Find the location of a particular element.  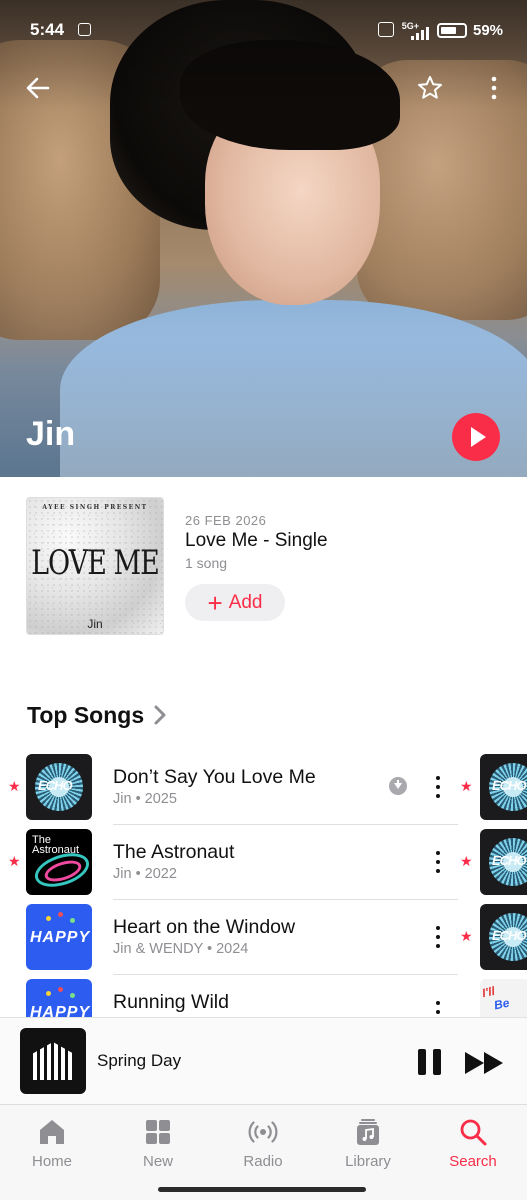

status-time: 5:44 is located at coordinates (47, 29).